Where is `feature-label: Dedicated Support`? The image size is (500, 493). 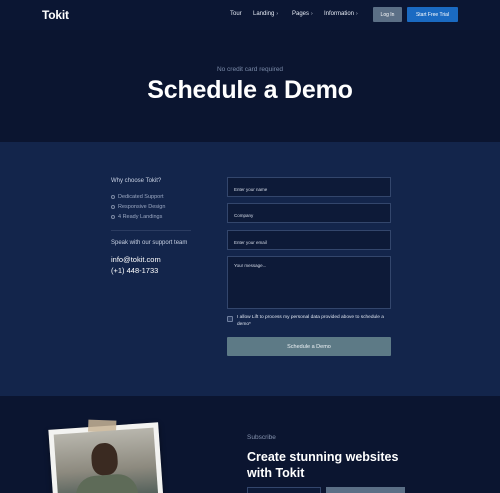
feature-label: Dedicated Support is located at coordinates (141, 197).